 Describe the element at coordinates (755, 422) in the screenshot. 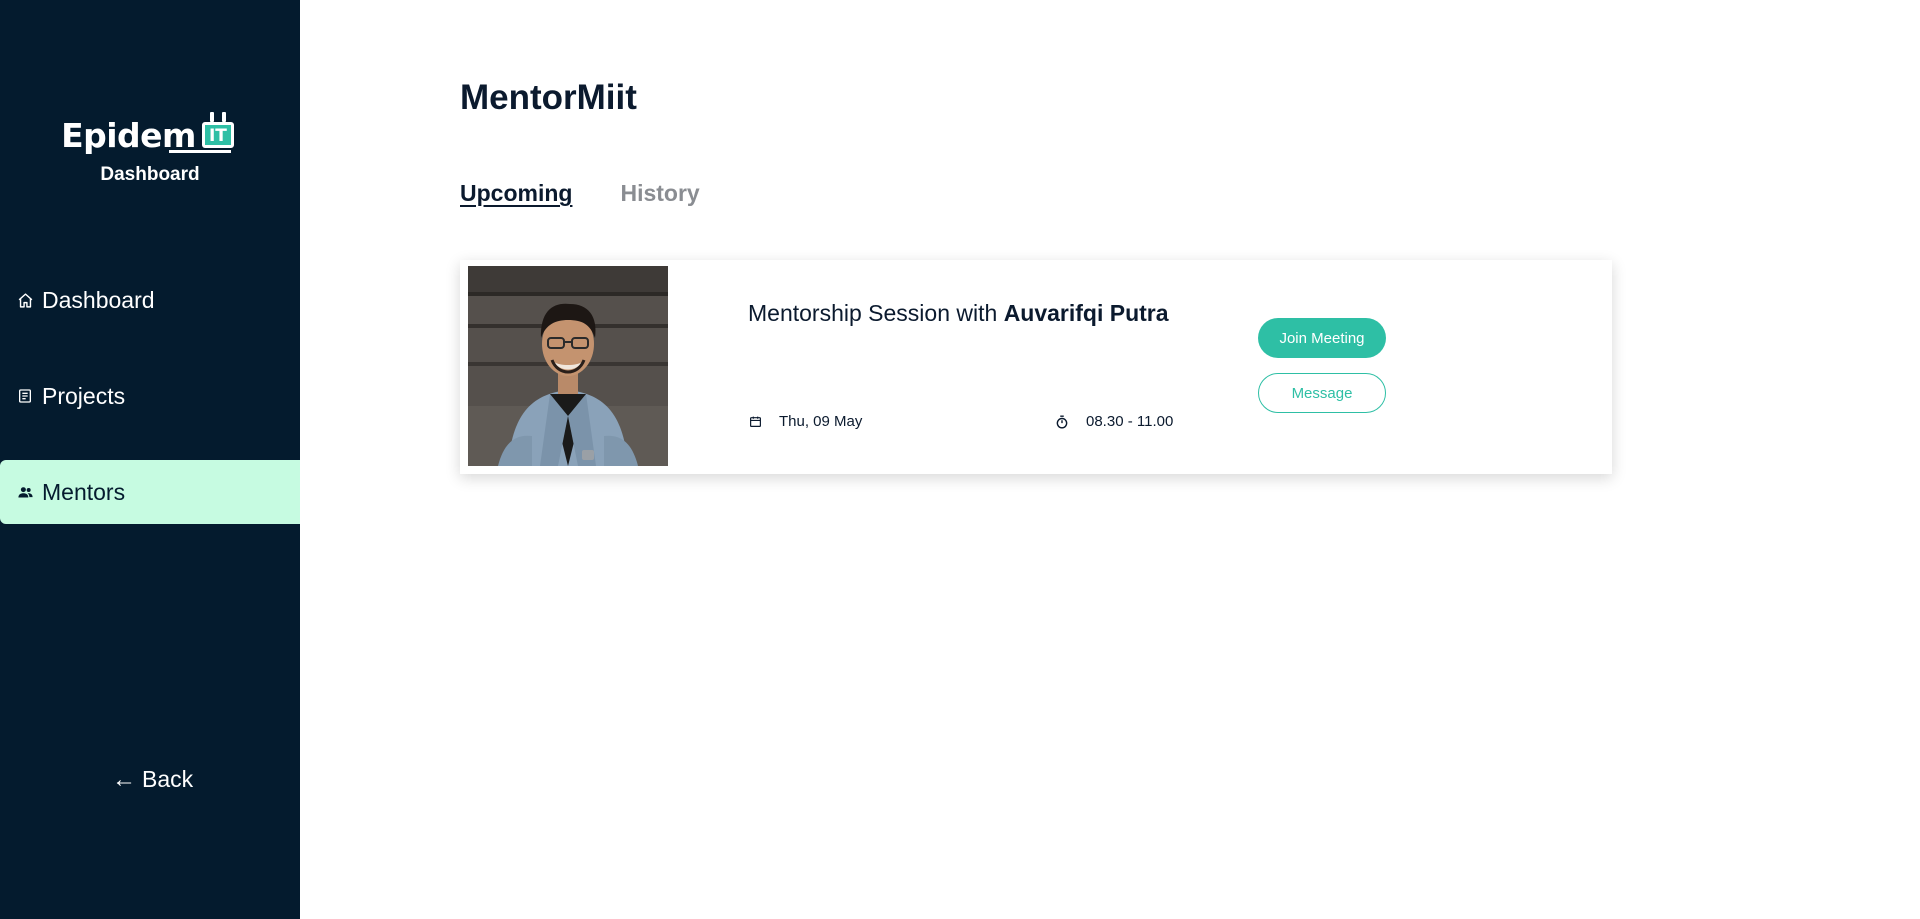

I see `calendar-icon` at that location.